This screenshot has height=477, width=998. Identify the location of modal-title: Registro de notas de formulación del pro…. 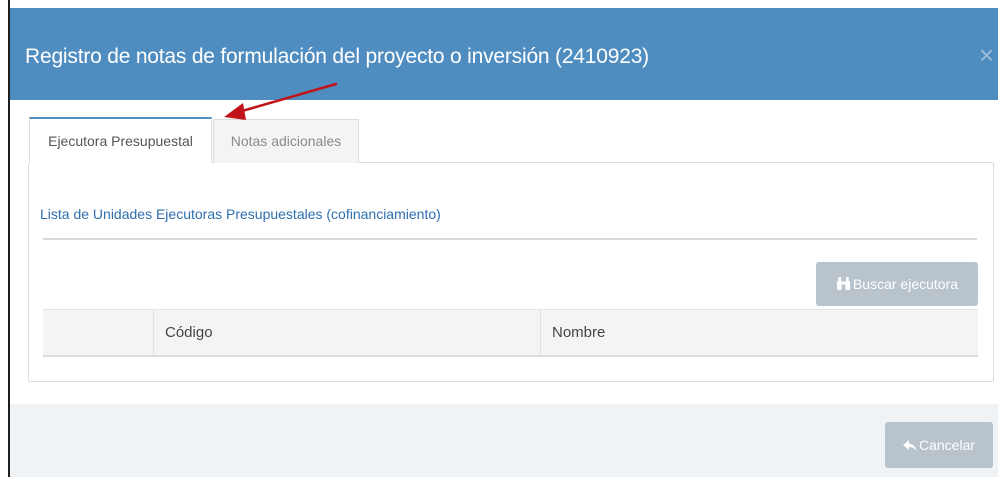
(337, 56).